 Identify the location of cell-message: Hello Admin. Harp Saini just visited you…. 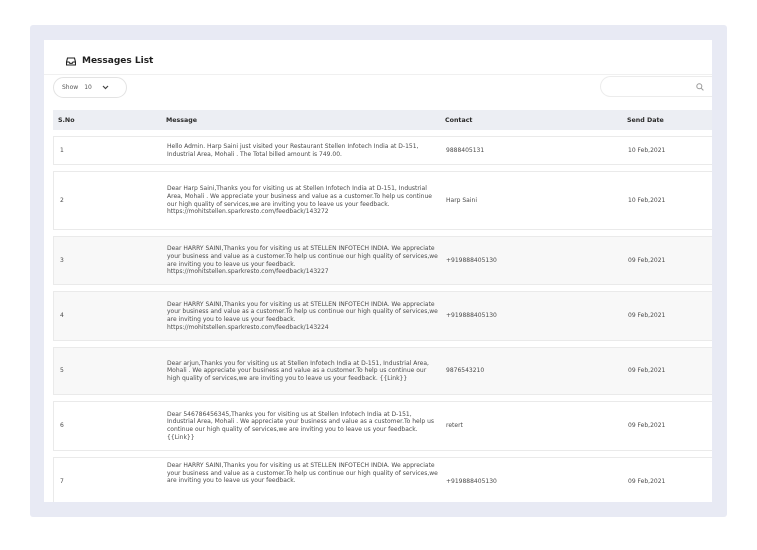
(293, 150).